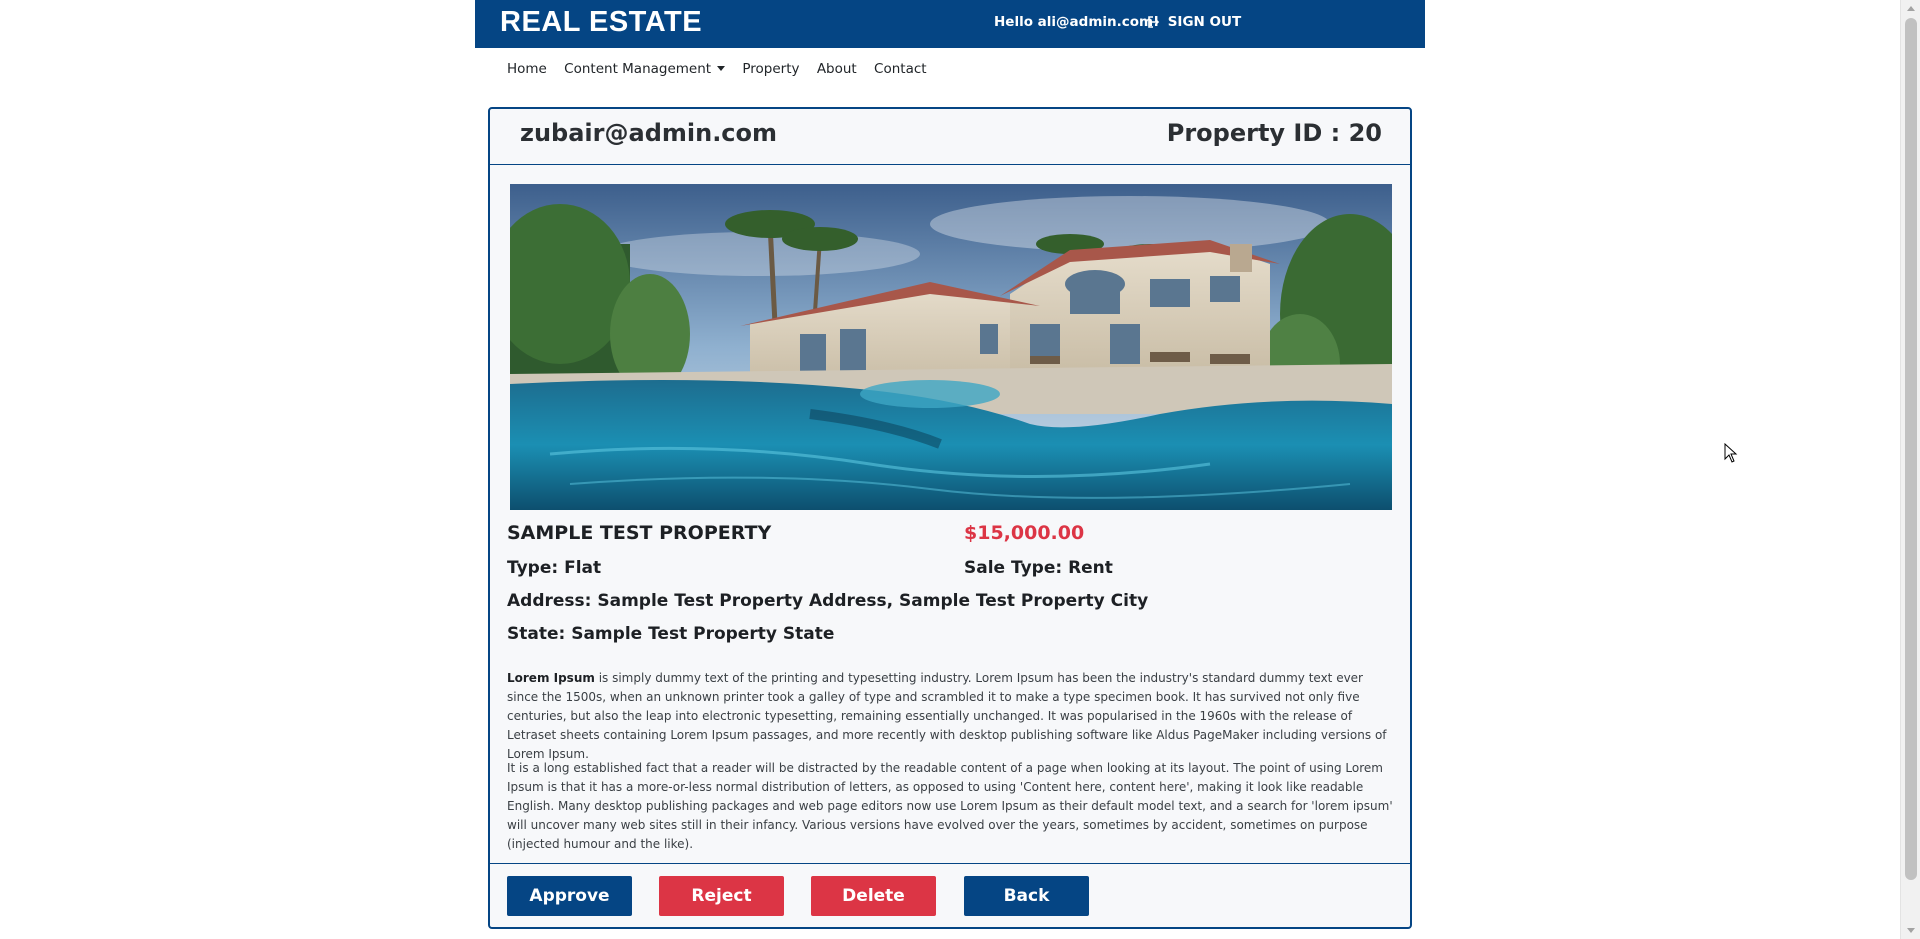  I want to click on approve-button: Approve, so click(569, 896).